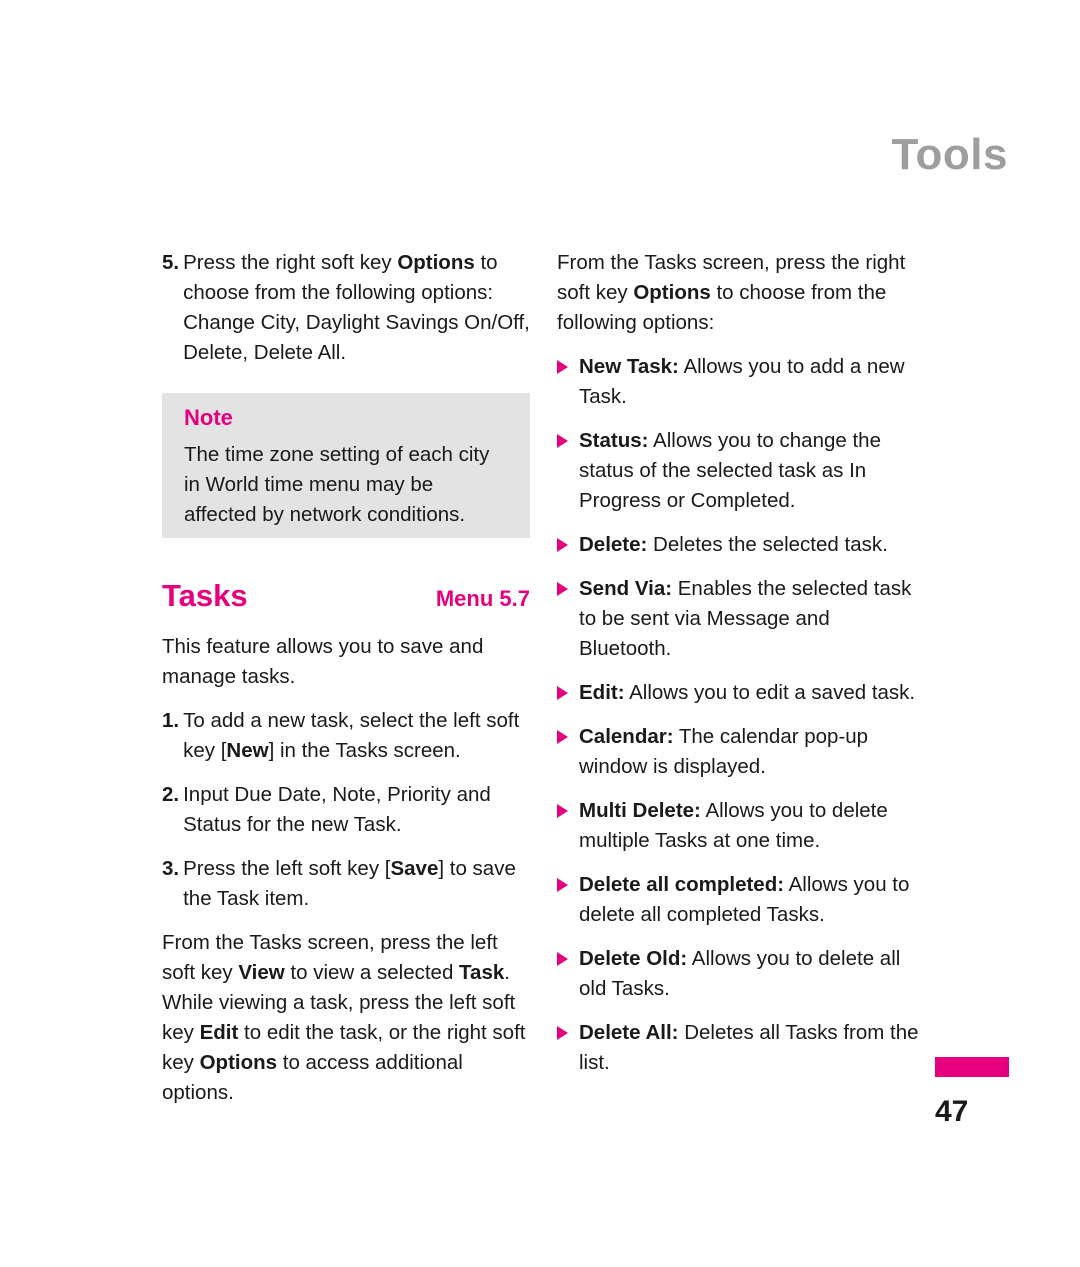 The height and width of the screenshot is (1267, 1080). What do you see at coordinates (372, 972) in the screenshot?
I see `closing-text-b: to view a selected` at bounding box center [372, 972].